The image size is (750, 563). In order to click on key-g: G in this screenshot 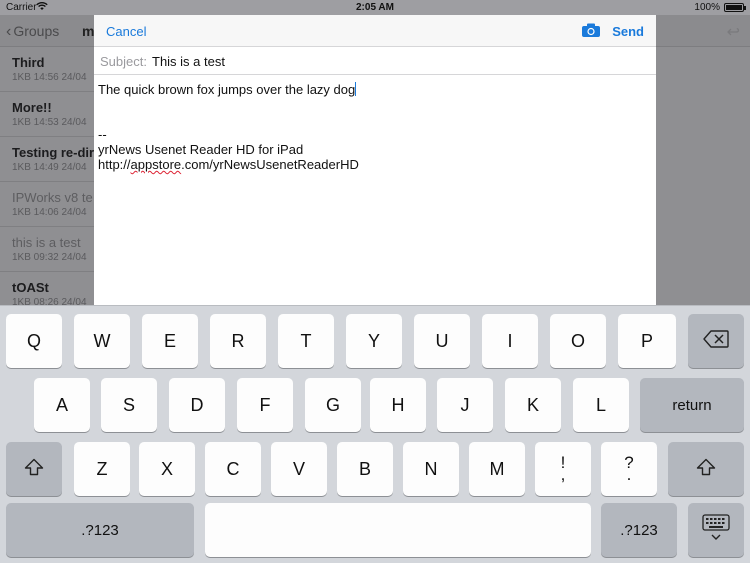, I will do `click(333, 405)`.